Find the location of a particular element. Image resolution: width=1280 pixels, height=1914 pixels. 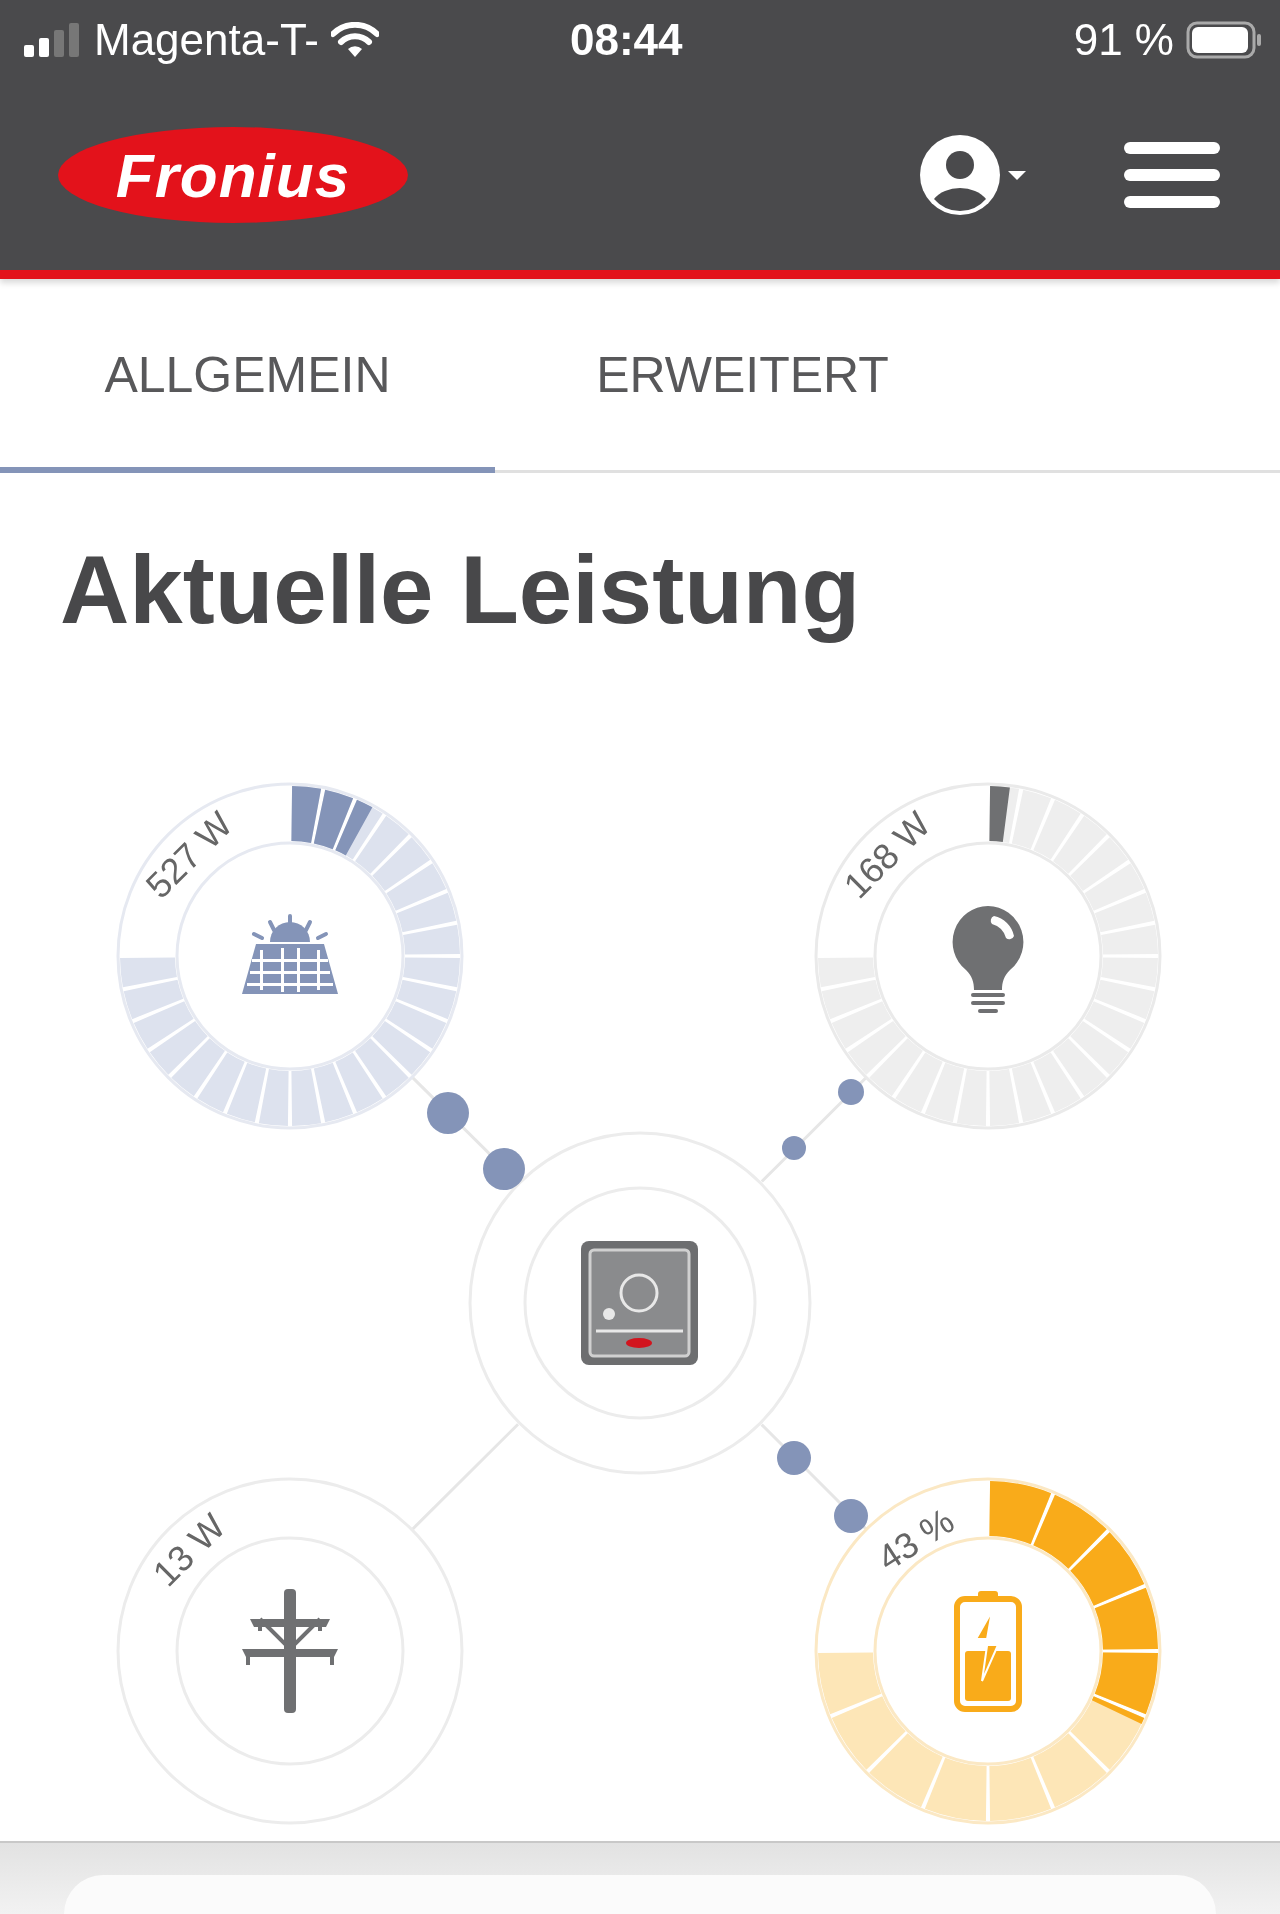

power-reading: 43 % is located at coordinates (916, 1539).